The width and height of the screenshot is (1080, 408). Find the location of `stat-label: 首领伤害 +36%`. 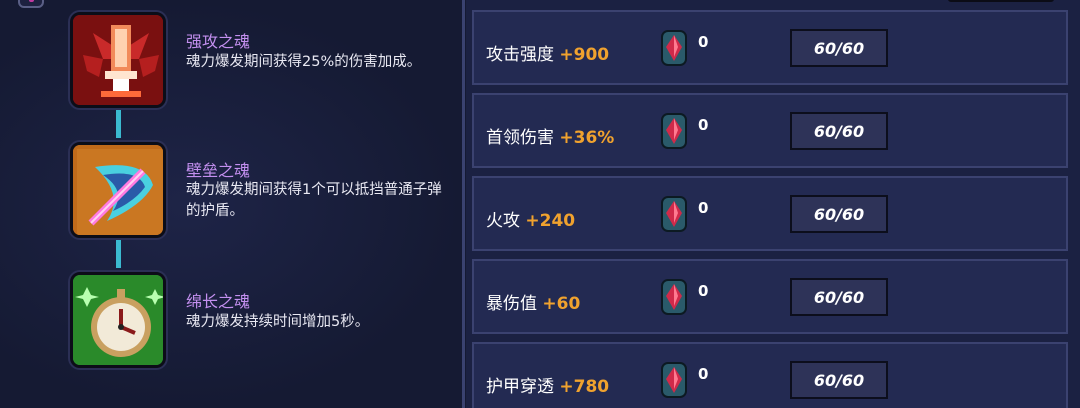

stat-label: 首领伤害 +36% is located at coordinates (550, 138).